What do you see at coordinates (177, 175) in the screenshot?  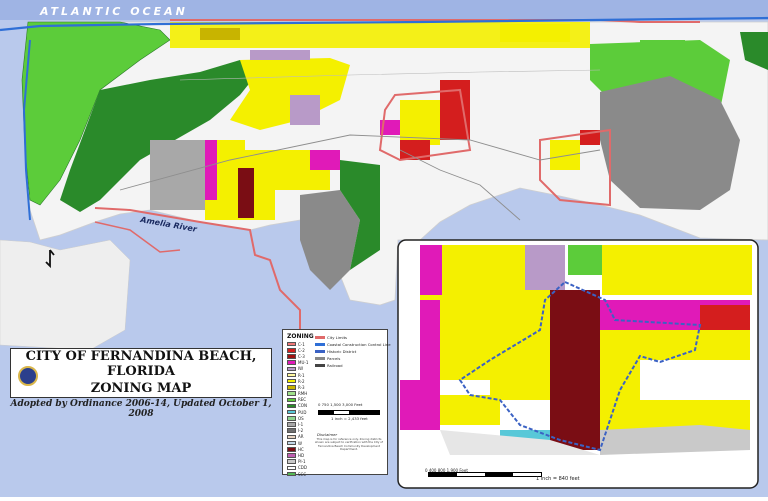 I see `zone-industrial-port` at bounding box center [177, 175].